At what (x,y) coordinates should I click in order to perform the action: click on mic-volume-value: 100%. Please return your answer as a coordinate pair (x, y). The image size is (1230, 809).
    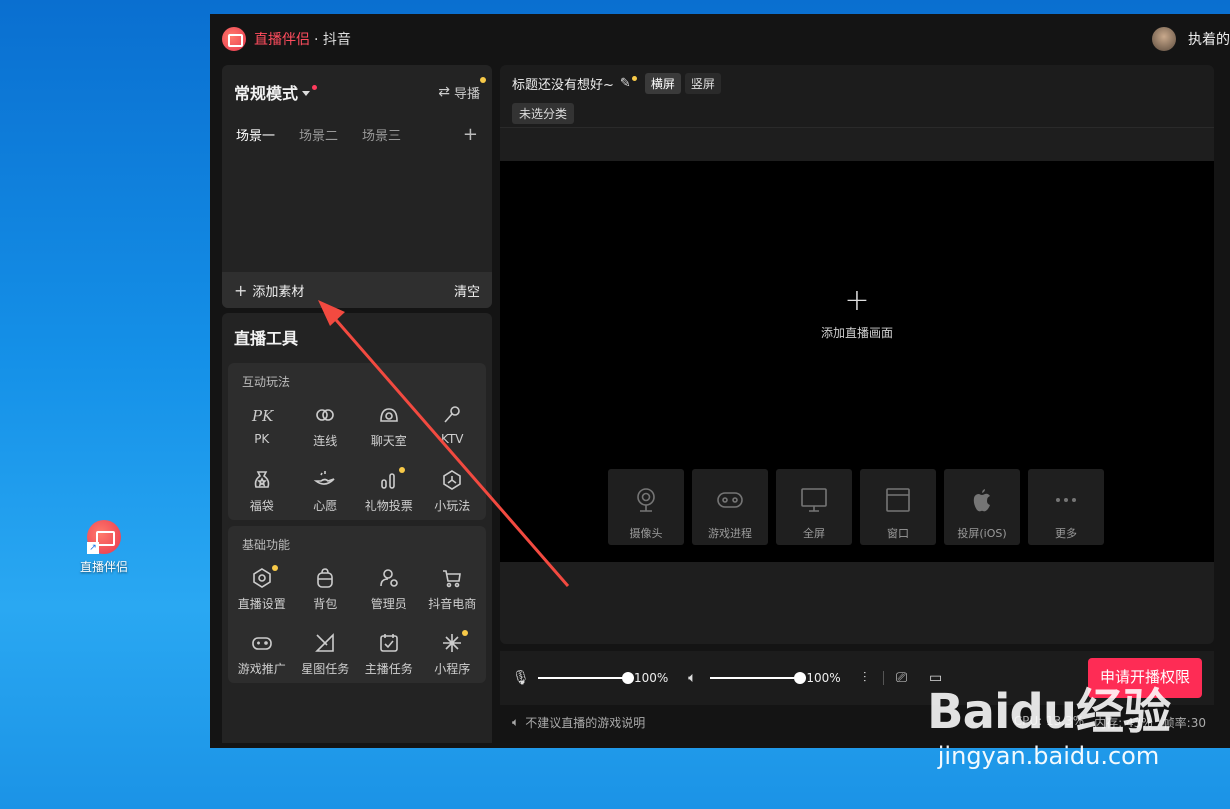
    Looking at the image, I should click on (651, 678).